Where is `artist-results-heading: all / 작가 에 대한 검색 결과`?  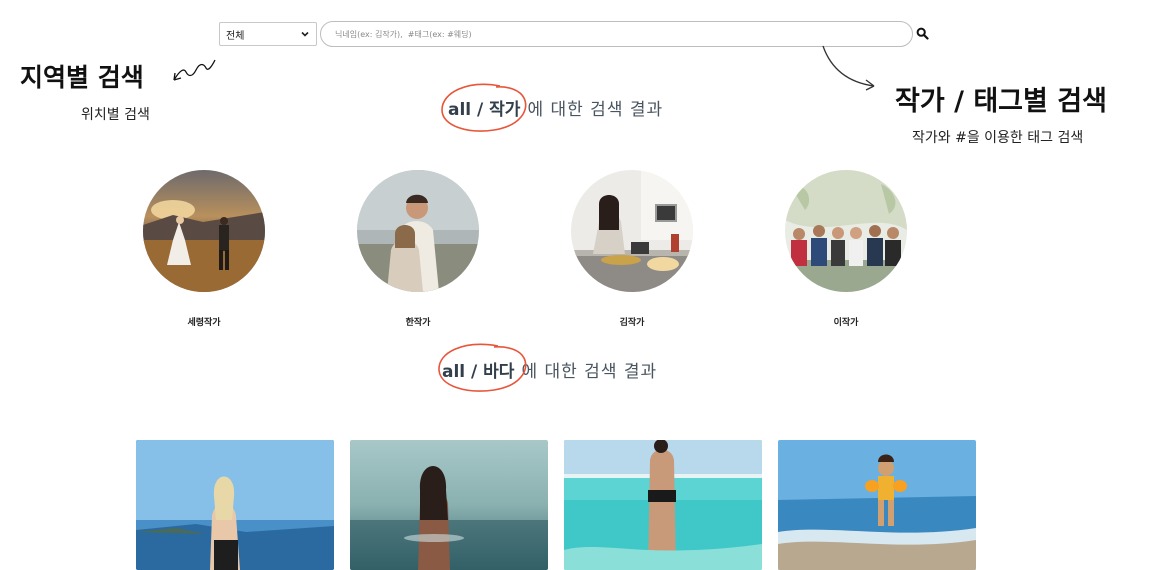 artist-results-heading: all / 작가 에 대한 검색 결과 is located at coordinates (555, 107).